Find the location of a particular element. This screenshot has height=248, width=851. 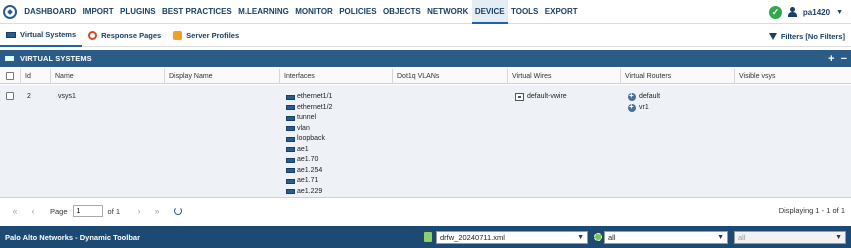

toolbar-title: Palo Alto Networks - Dynamic Toolbar is located at coordinates (73, 237).